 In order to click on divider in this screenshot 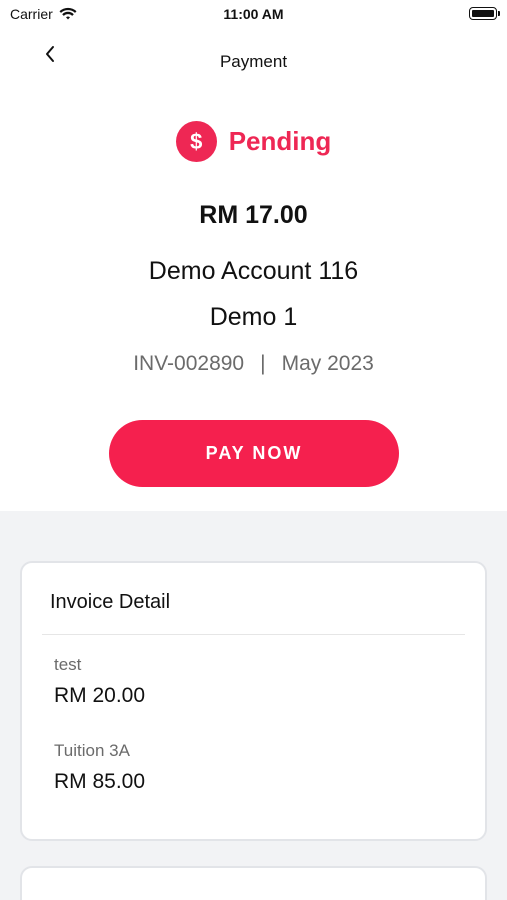, I will do `click(253, 634)`.